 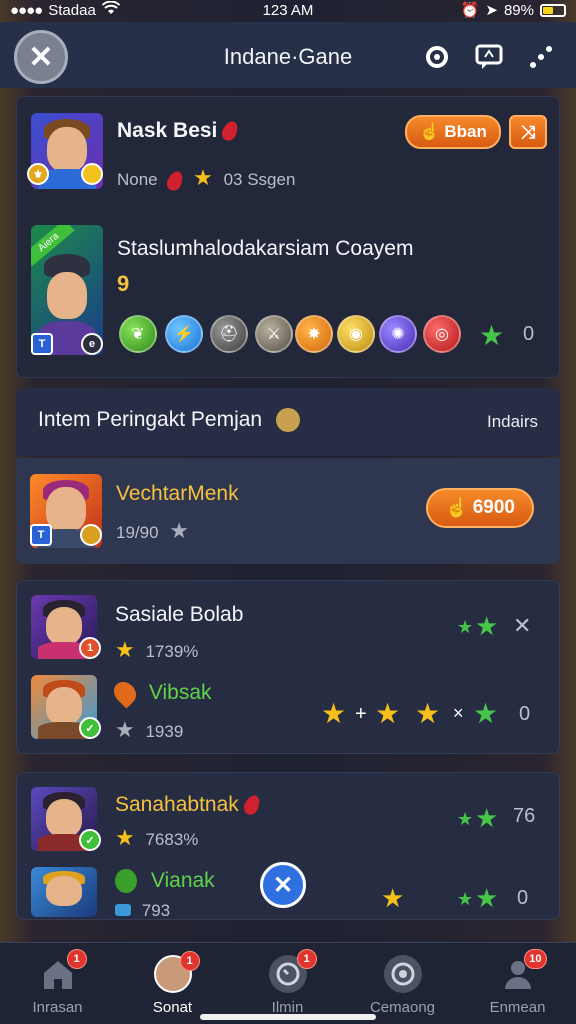 What do you see at coordinates (553, 10) in the screenshot?
I see `battery-icon` at bounding box center [553, 10].